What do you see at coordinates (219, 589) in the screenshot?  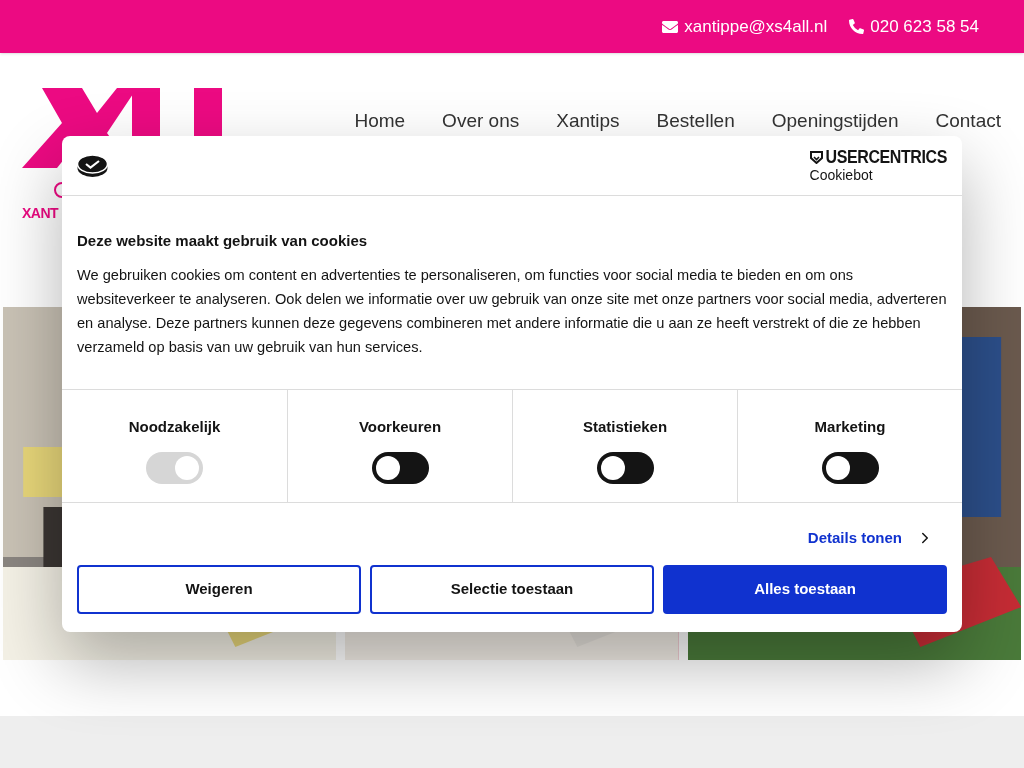 I see `consent-button: Weigeren` at bounding box center [219, 589].